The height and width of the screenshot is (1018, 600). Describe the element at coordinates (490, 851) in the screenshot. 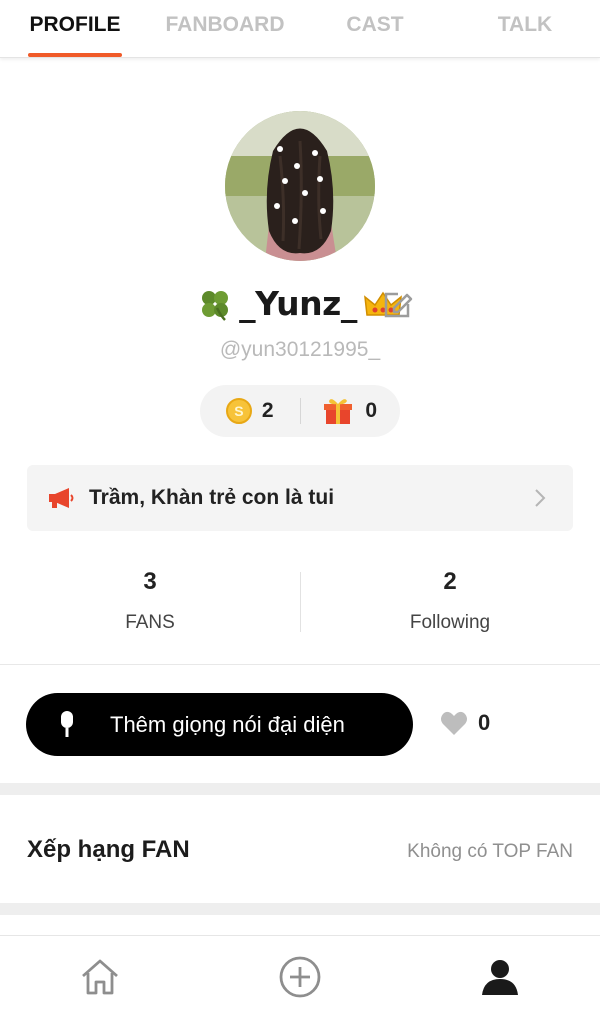

I see `fan-ranking-empty: Không có TOP FAN` at that location.